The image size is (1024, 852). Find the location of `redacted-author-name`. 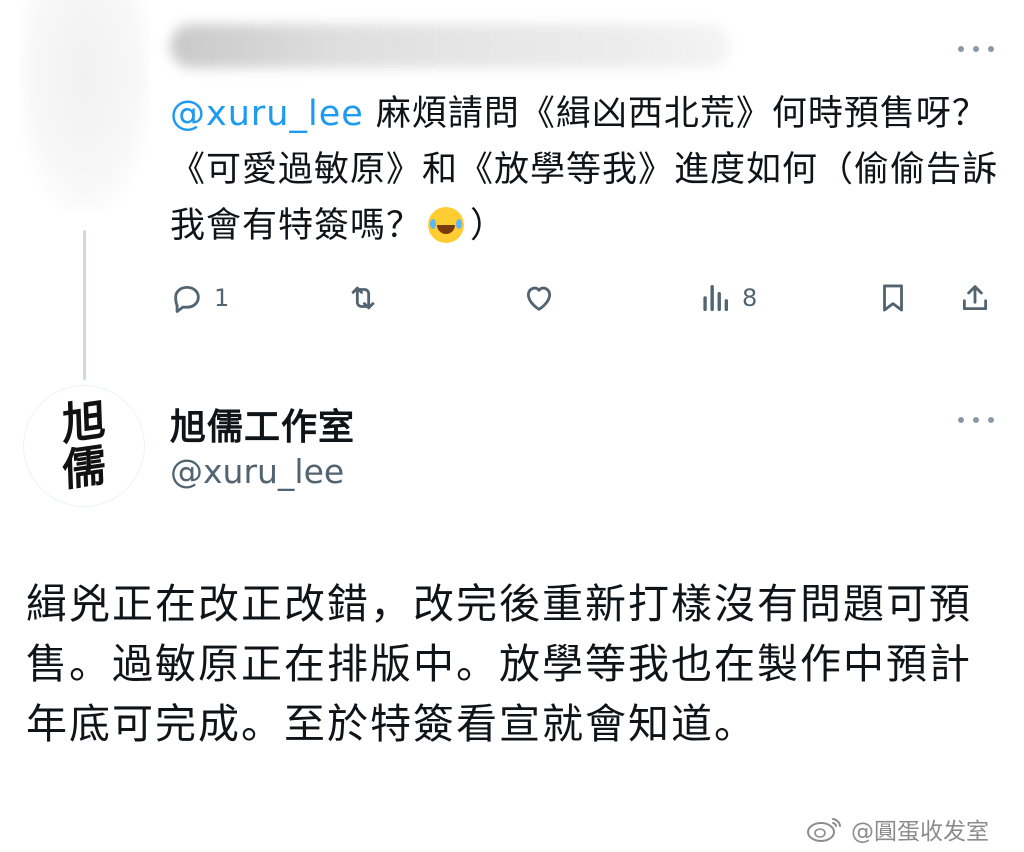

redacted-author-name is located at coordinates (450, 46).